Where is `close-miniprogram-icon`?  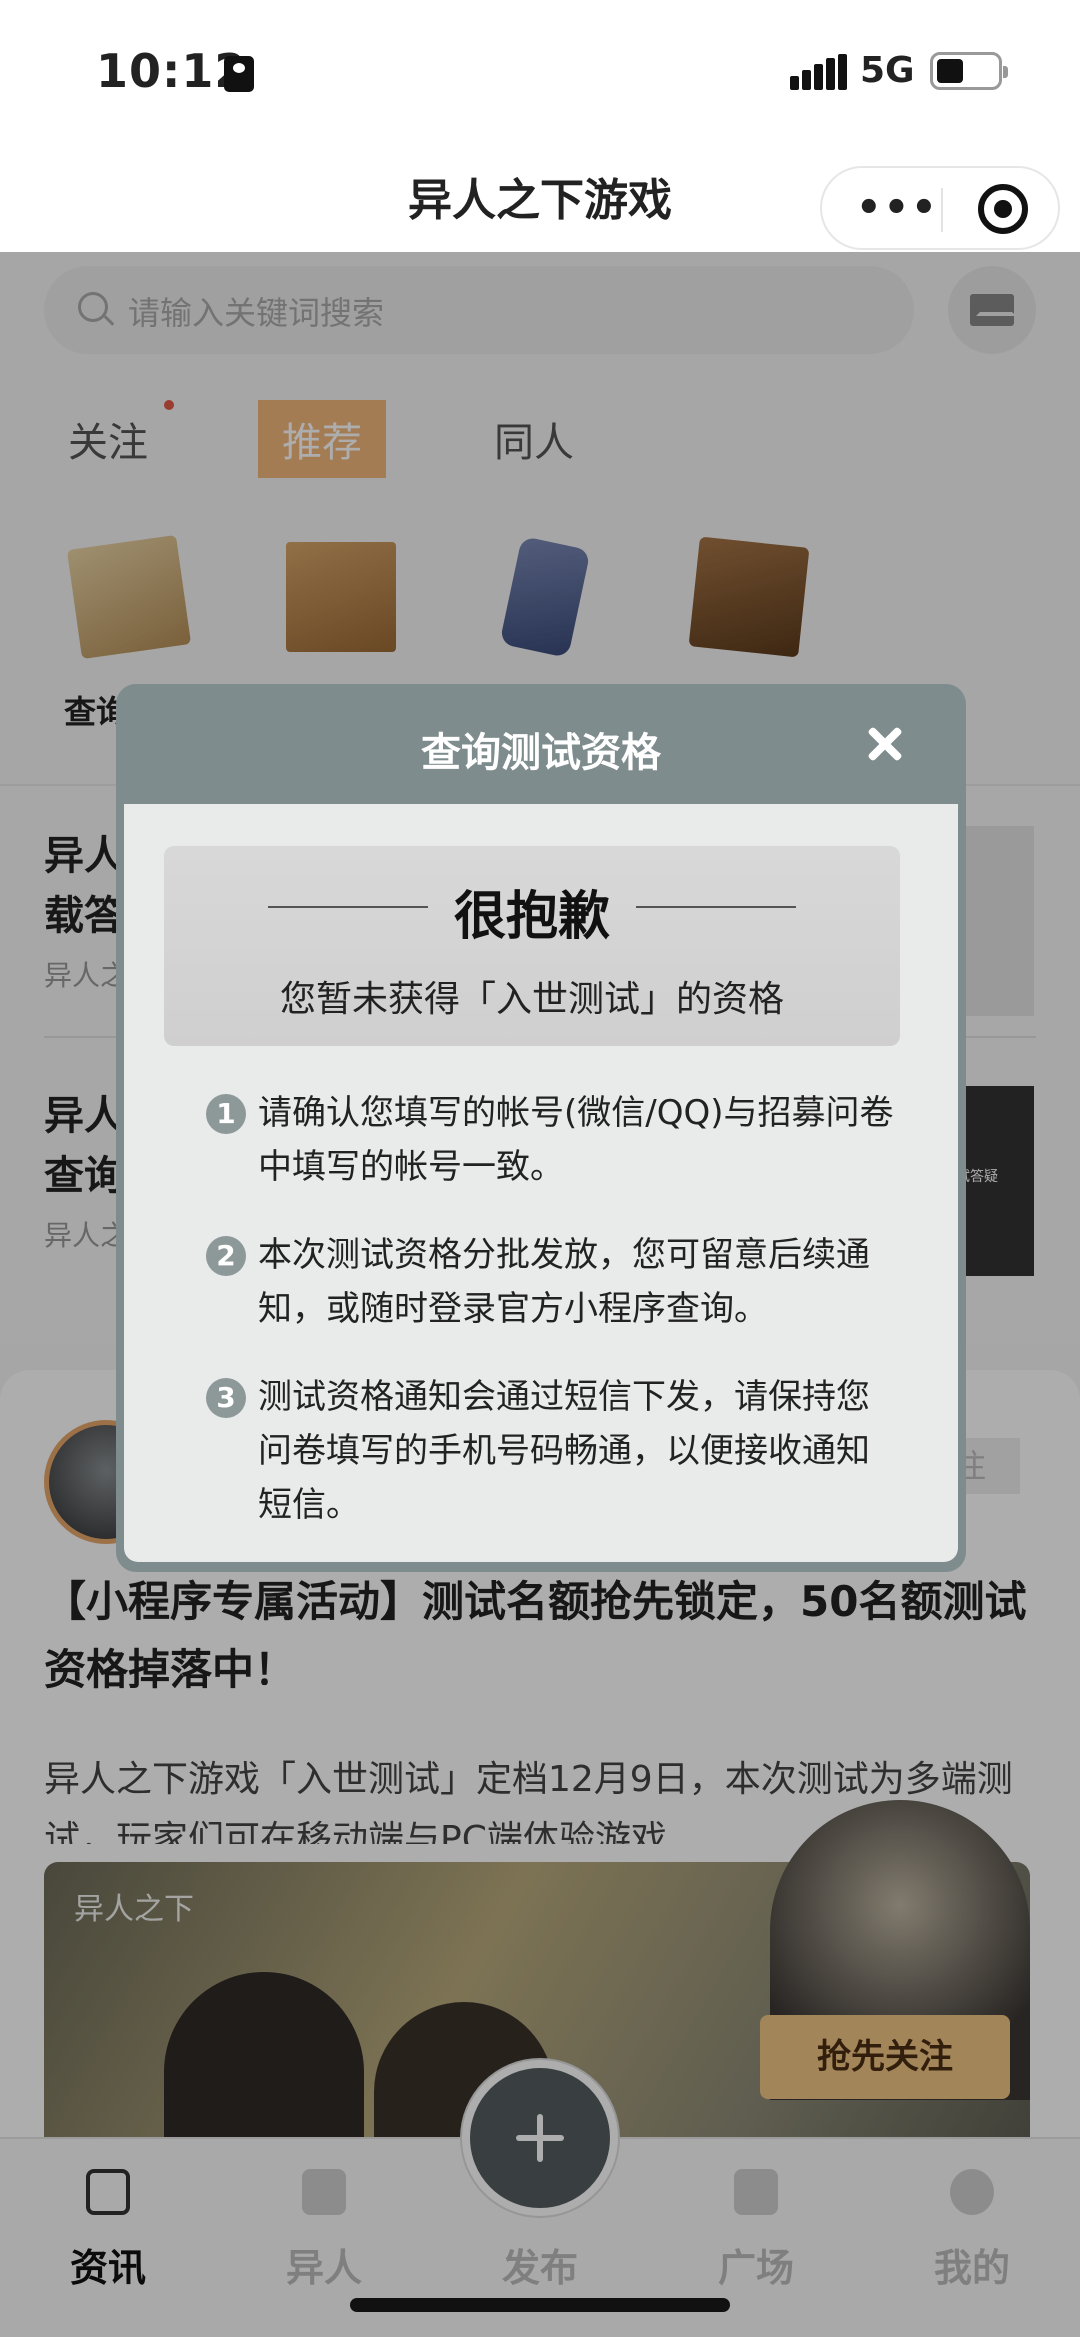
close-miniprogram-icon is located at coordinates (1003, 209).